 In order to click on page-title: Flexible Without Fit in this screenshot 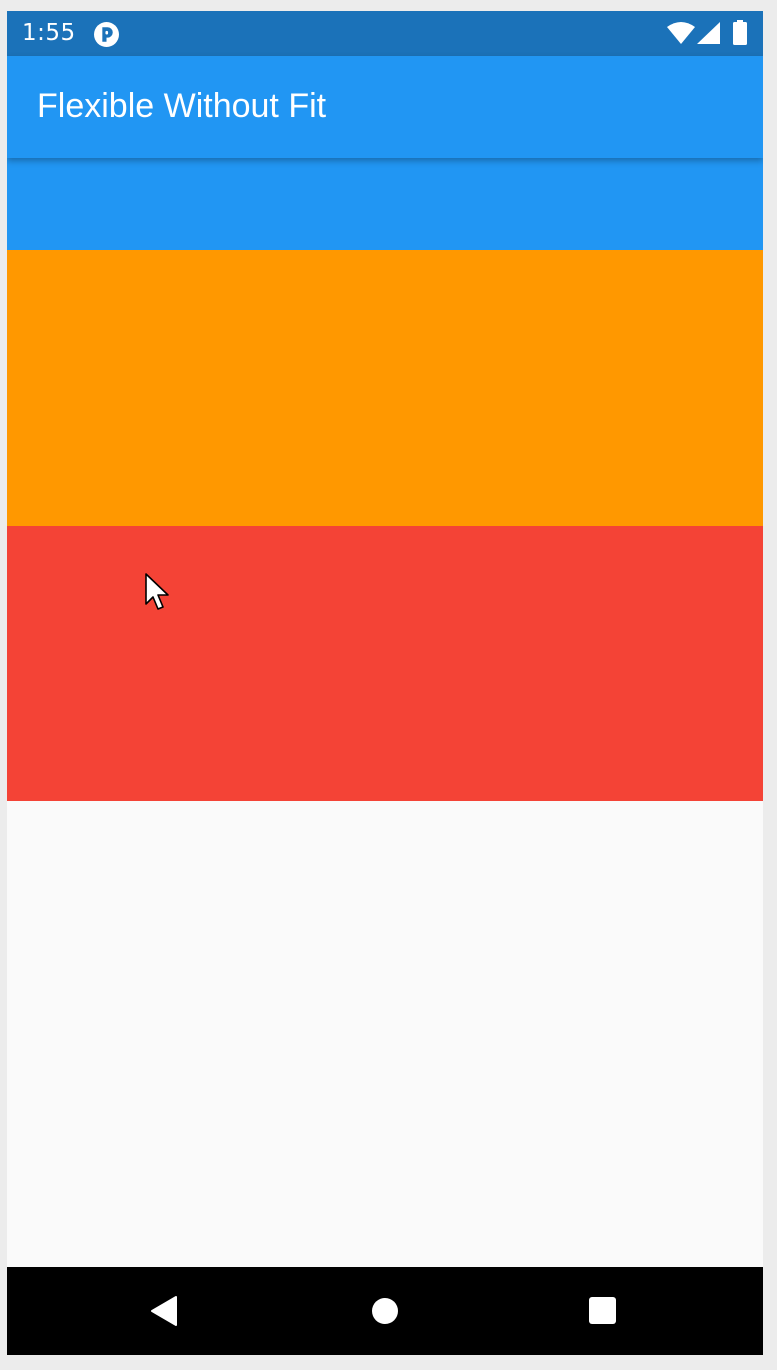, I will do `click(182, 106)`.